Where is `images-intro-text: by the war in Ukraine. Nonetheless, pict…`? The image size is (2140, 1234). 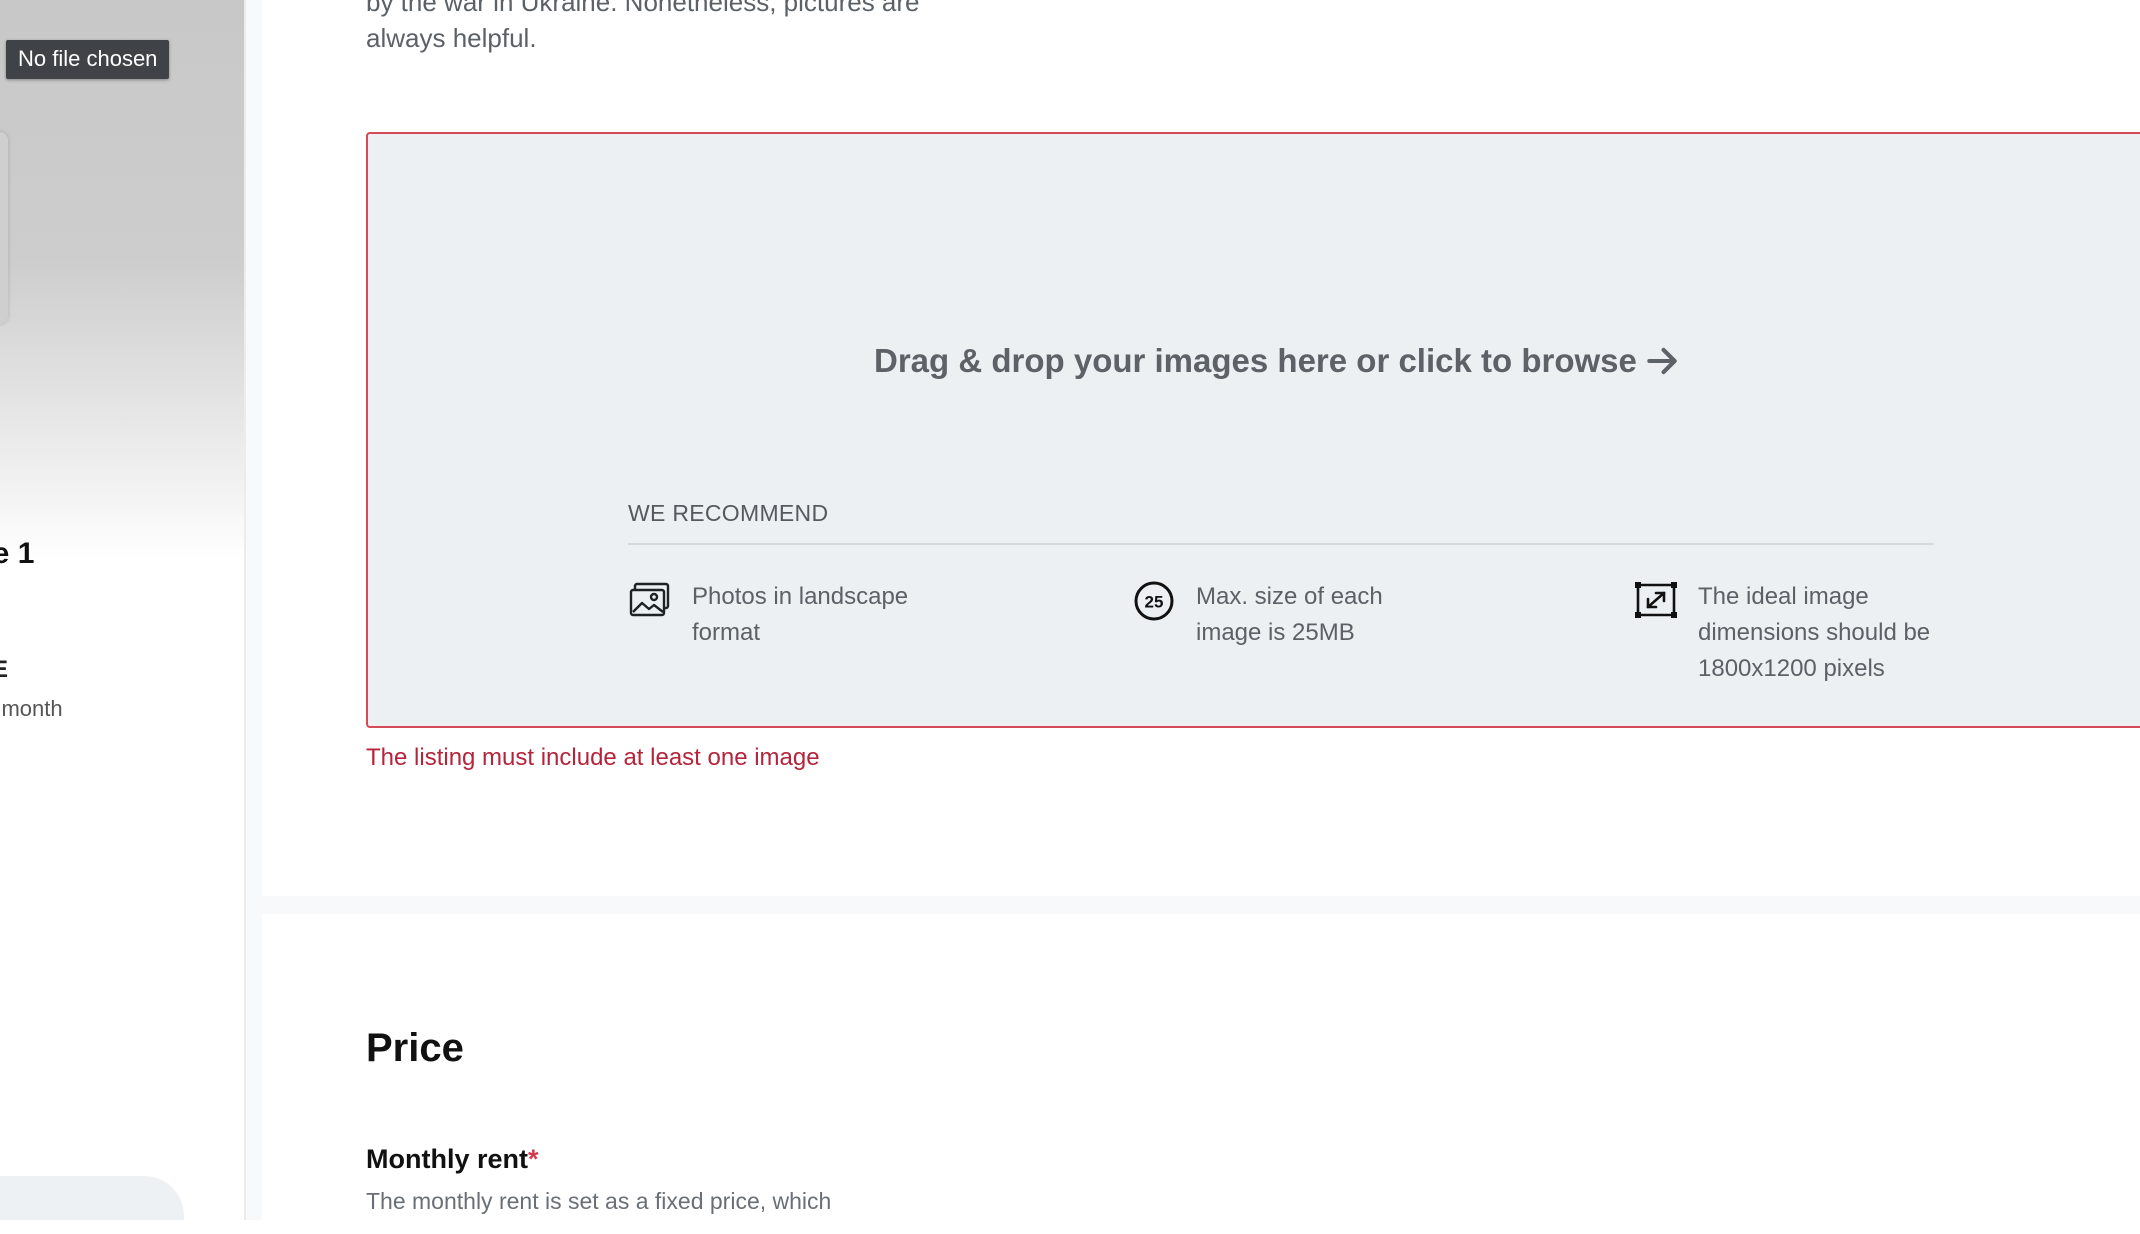
images-intro-text: by the war in Ukraine. Nonetheless, pict… is located at coordinates (643, 26).